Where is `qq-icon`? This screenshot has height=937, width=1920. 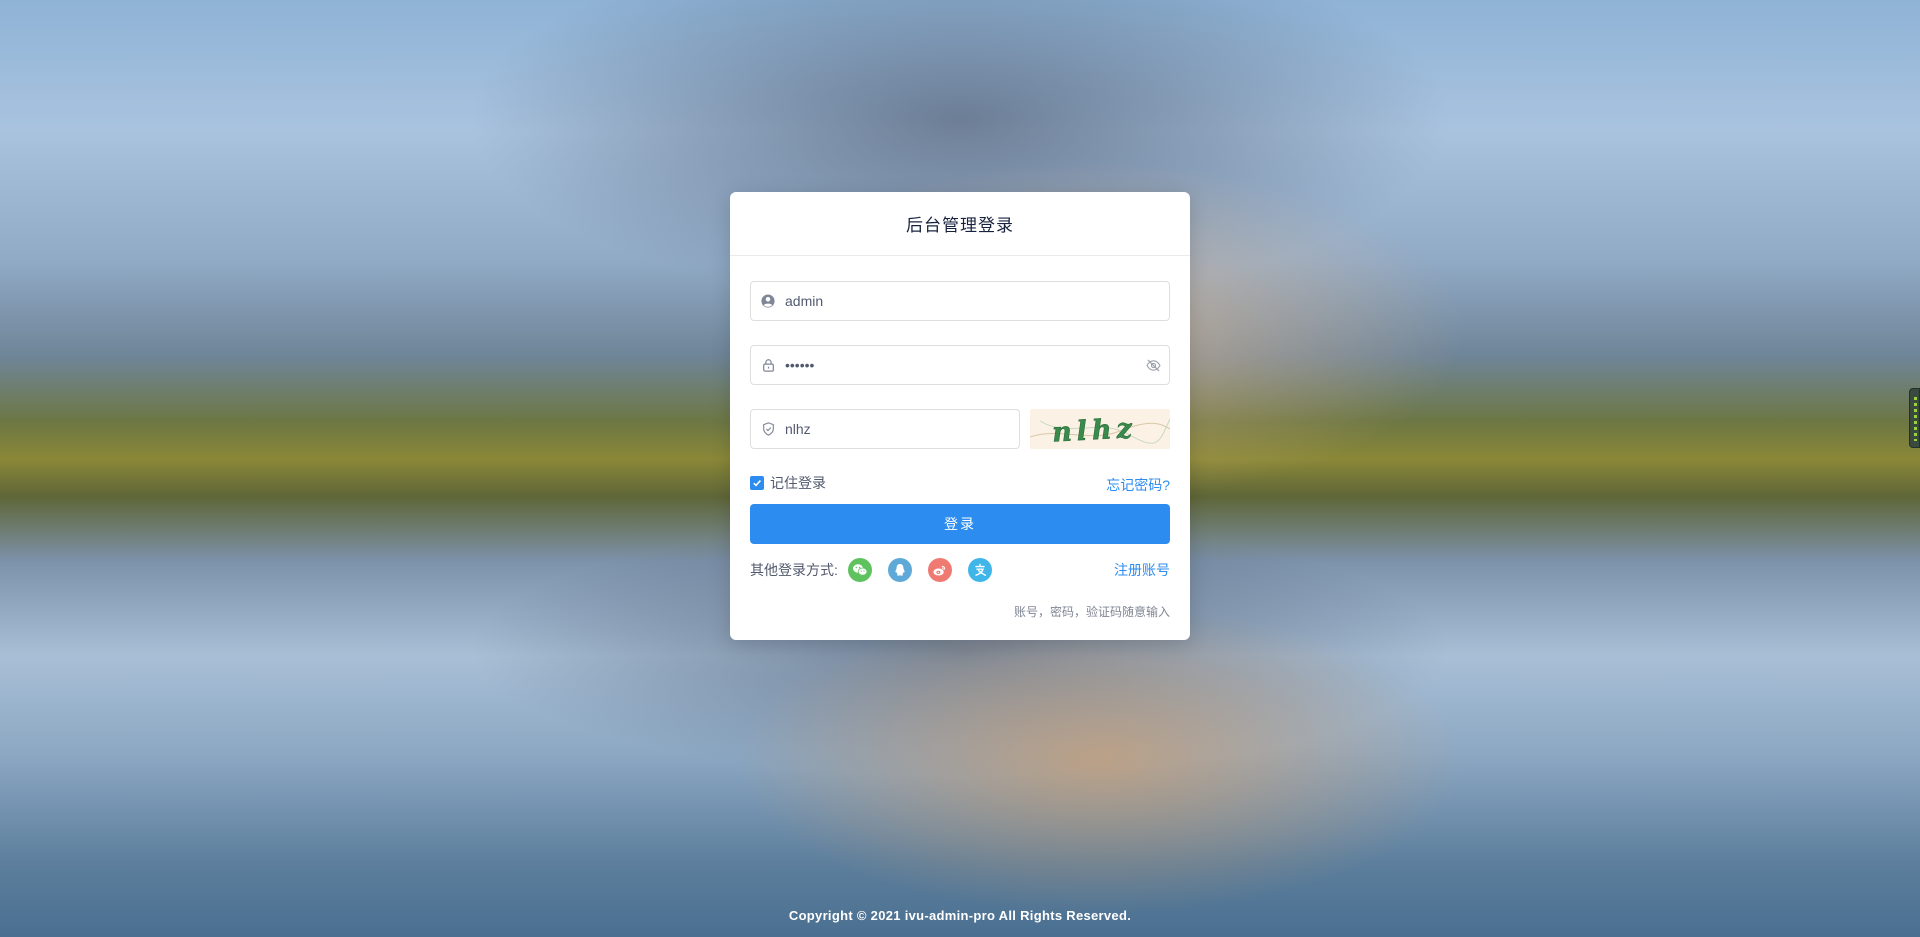
qq-icon is located at coordinates (899, 570).